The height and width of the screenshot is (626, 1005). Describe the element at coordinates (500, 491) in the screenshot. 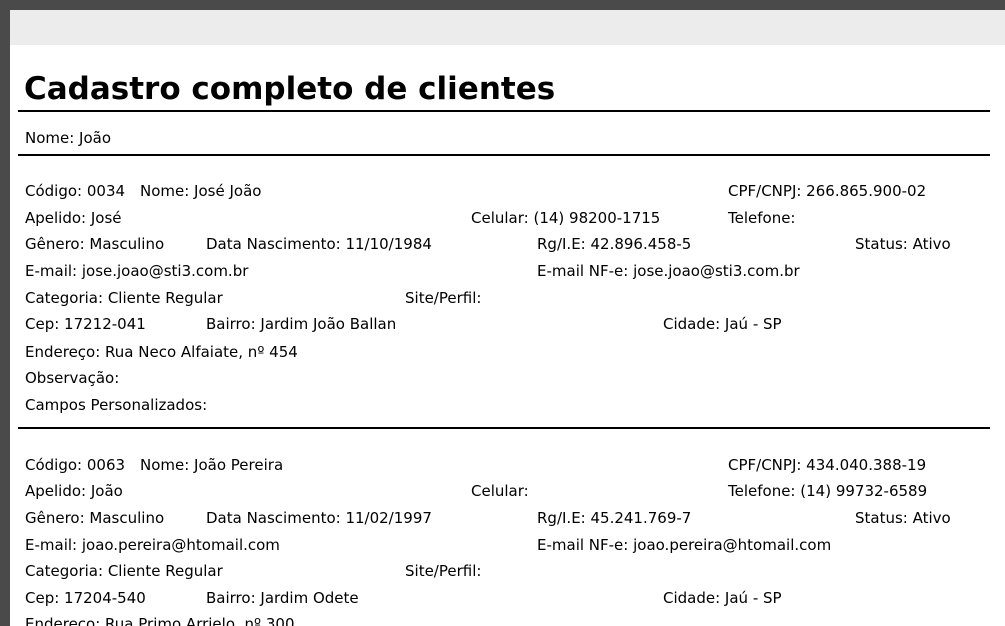

I see `client-mobile: Celular:` at that location.